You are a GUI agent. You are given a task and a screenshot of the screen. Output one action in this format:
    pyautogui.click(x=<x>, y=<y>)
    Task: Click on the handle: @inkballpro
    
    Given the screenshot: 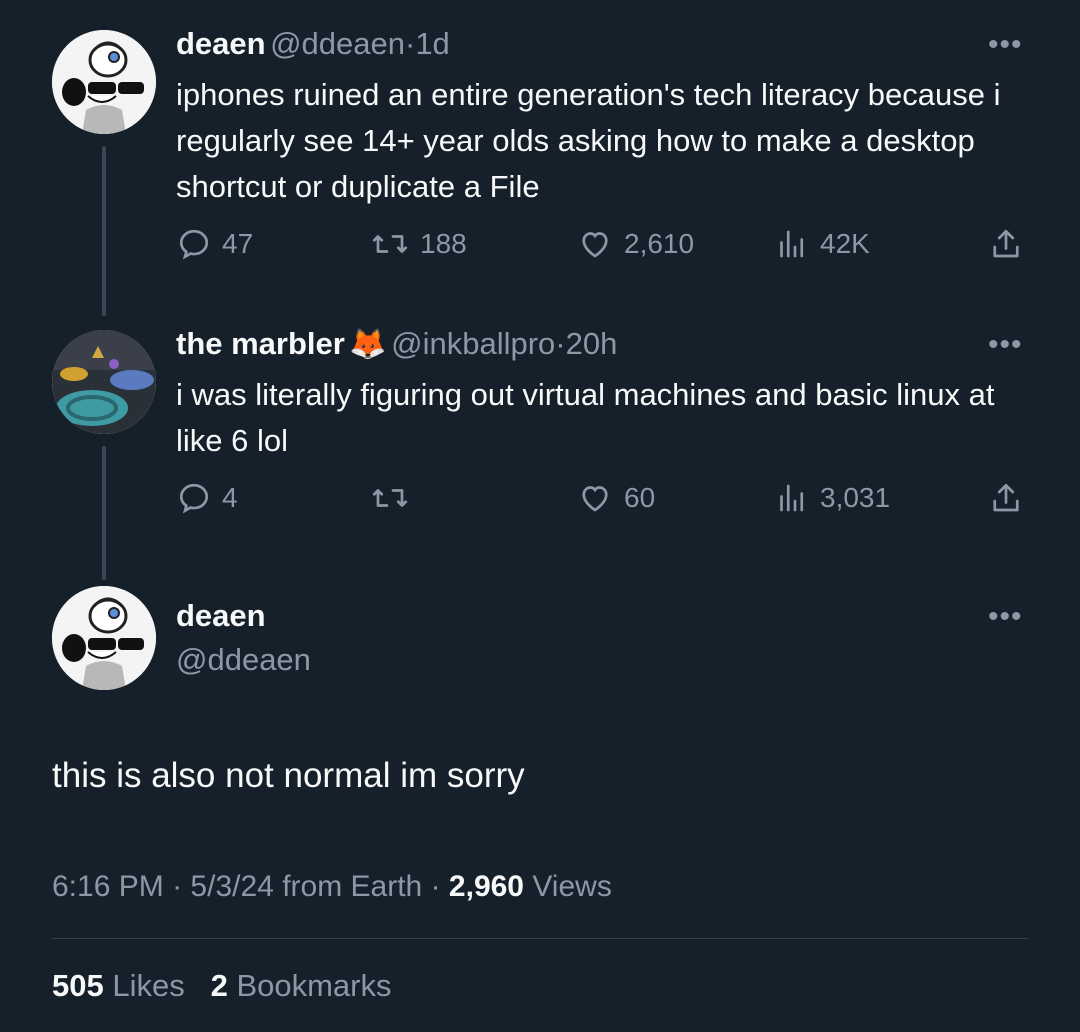 What is the action you would take?
    pyautogui.click(x=473, y=343)
    